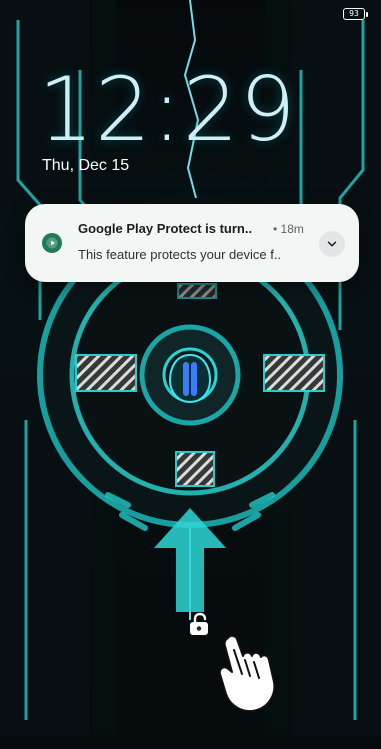  What do you see at coordinates (199, 624) in the screenshot?
I see `unlock-icon` at bounding box center [199, 624].